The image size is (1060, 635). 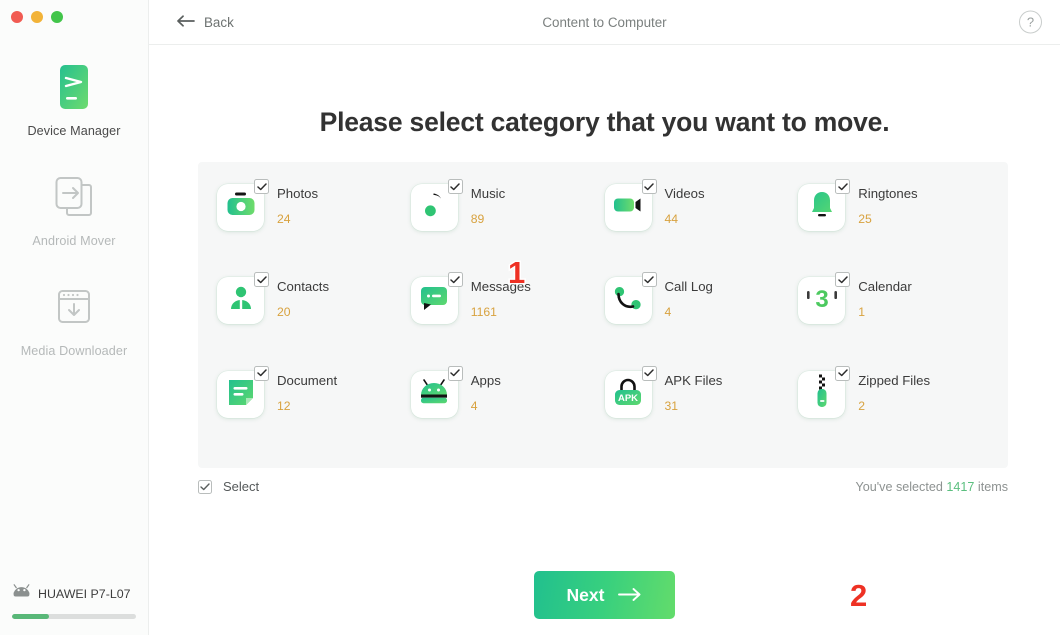 I want to click on sidebar-item-media-downloader: Media Downloader, so click(x=74, y=320).